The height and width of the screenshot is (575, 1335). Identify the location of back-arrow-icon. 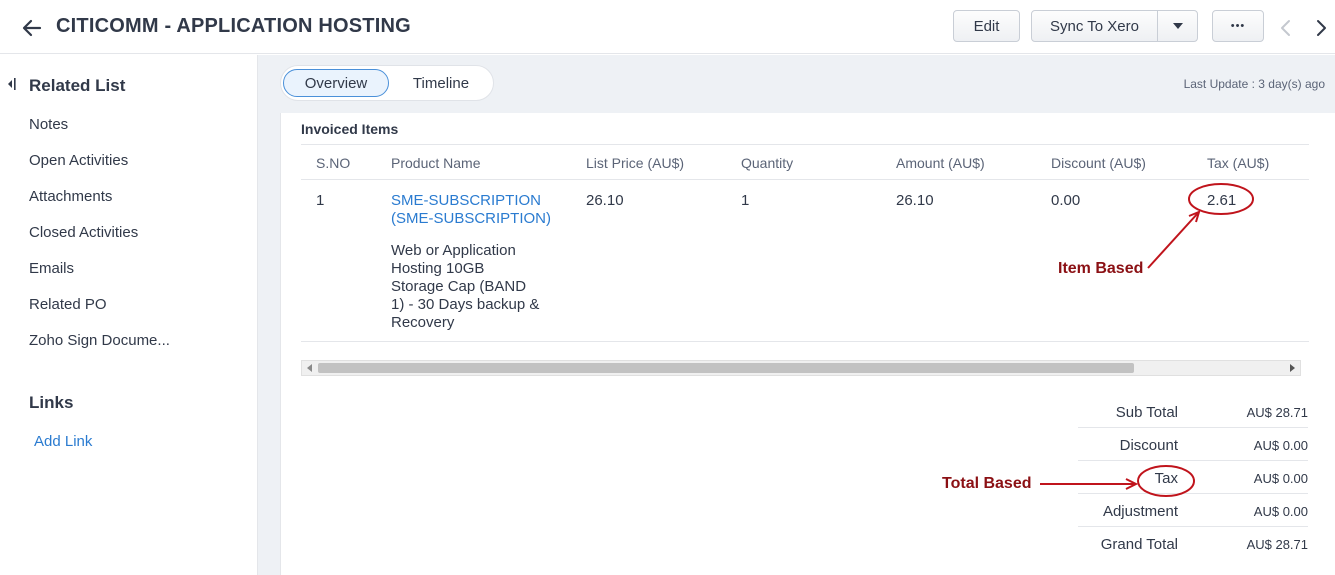
(32, 28).